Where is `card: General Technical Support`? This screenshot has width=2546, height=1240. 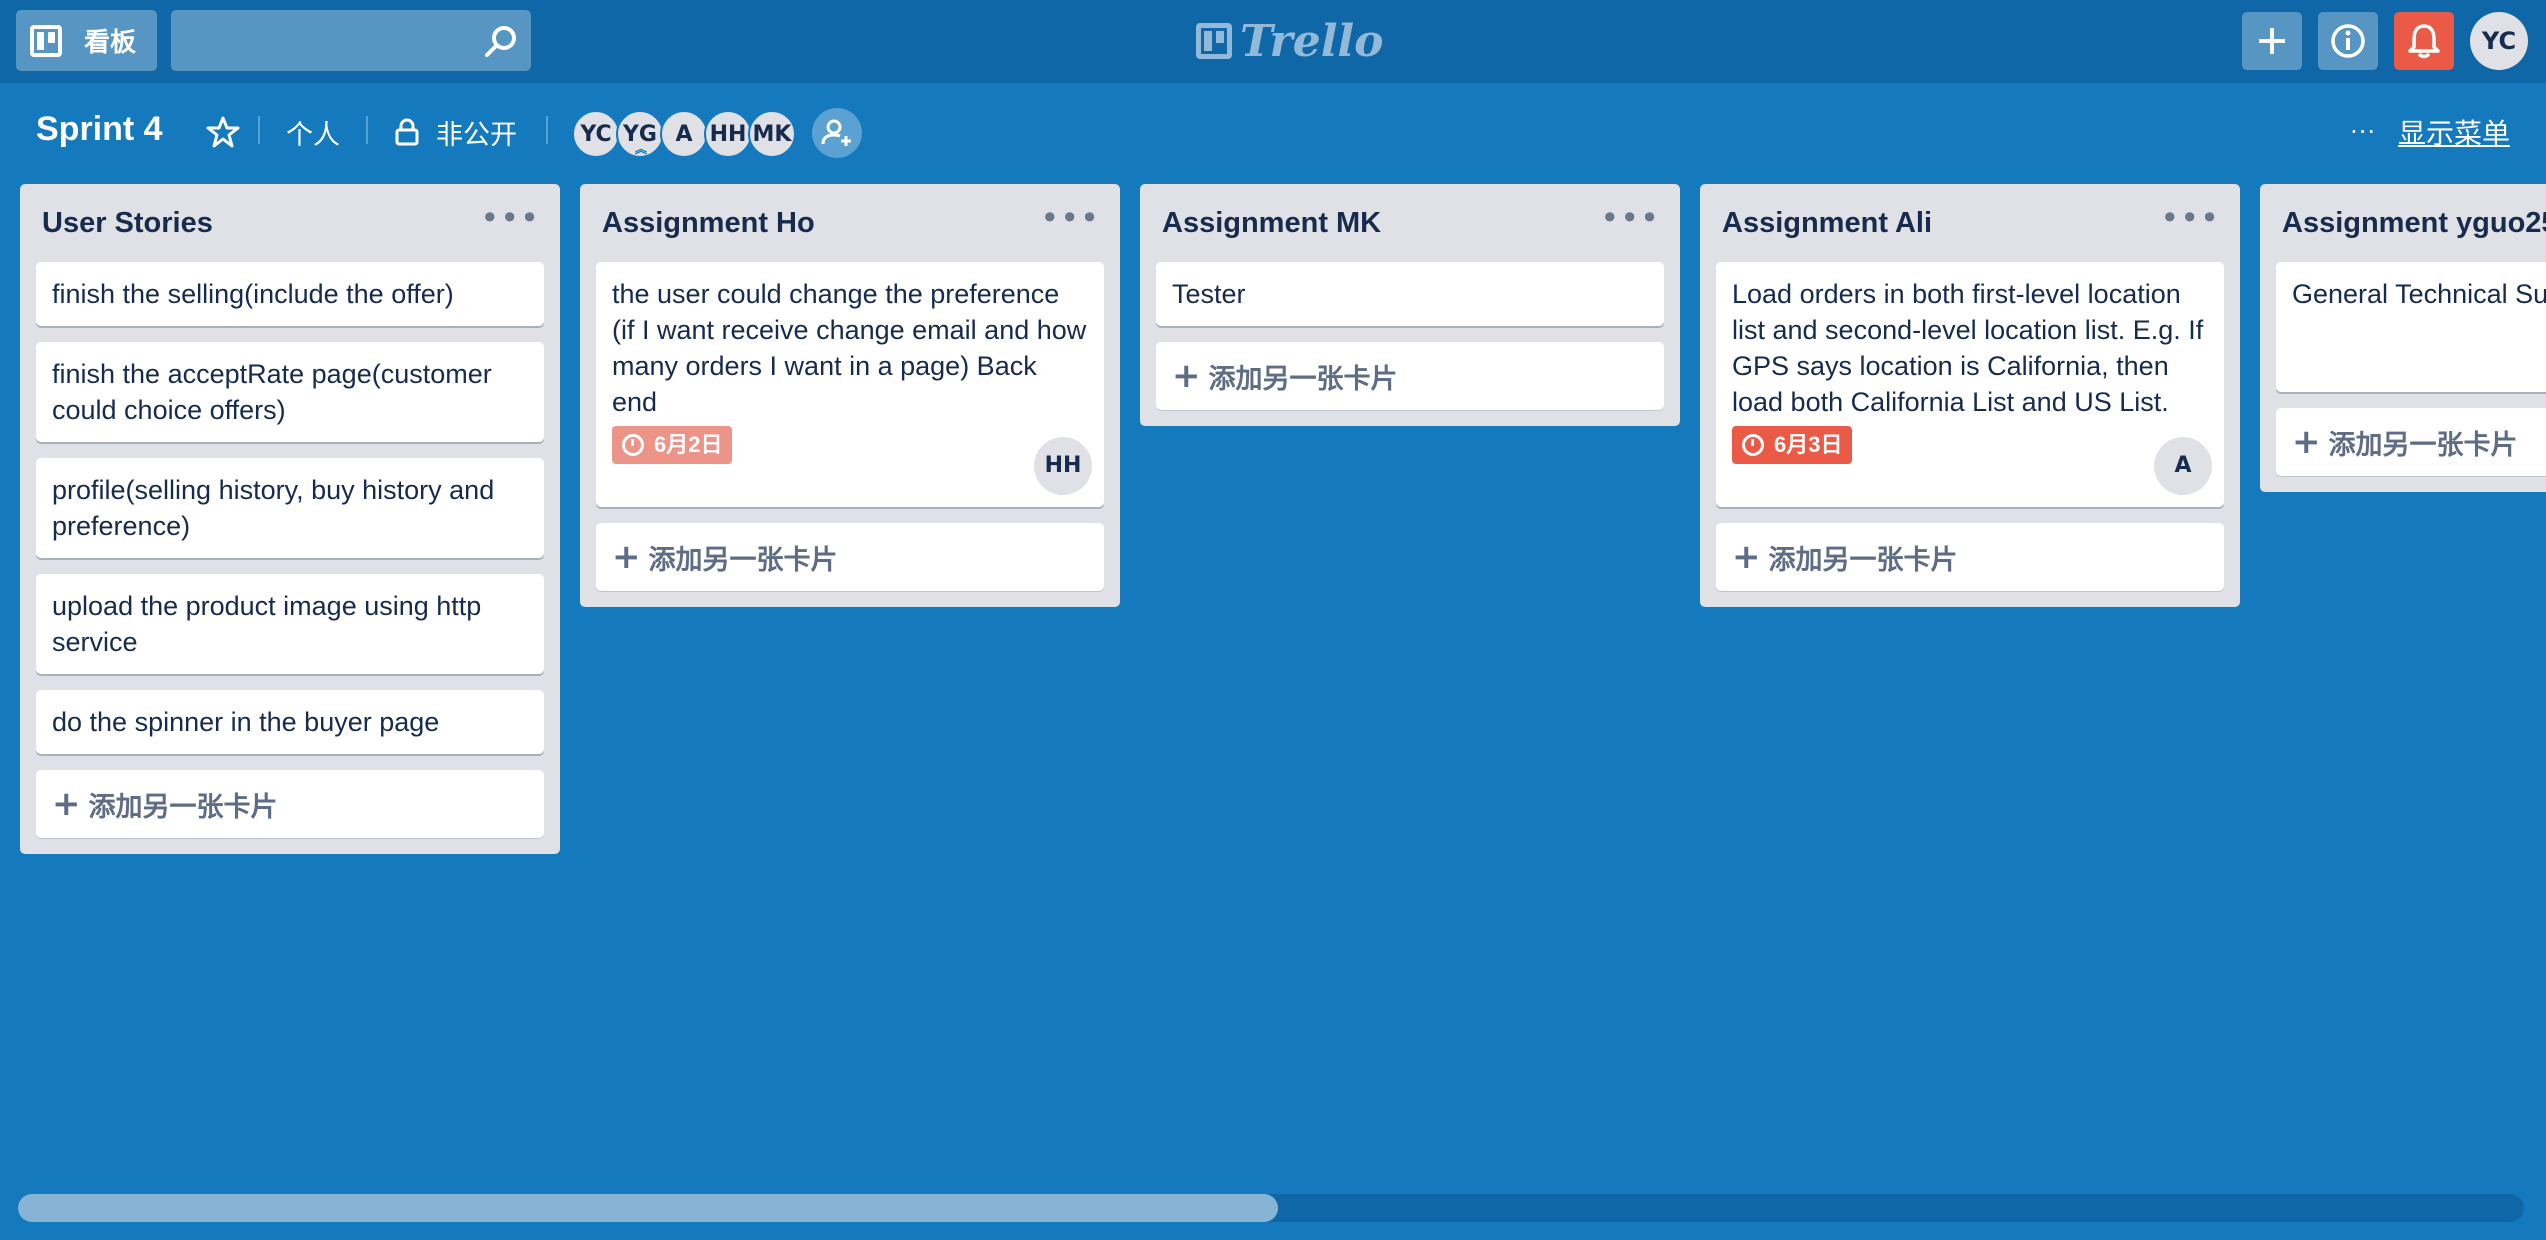 card: General Technical Support is located at coordinates (2411, 327).